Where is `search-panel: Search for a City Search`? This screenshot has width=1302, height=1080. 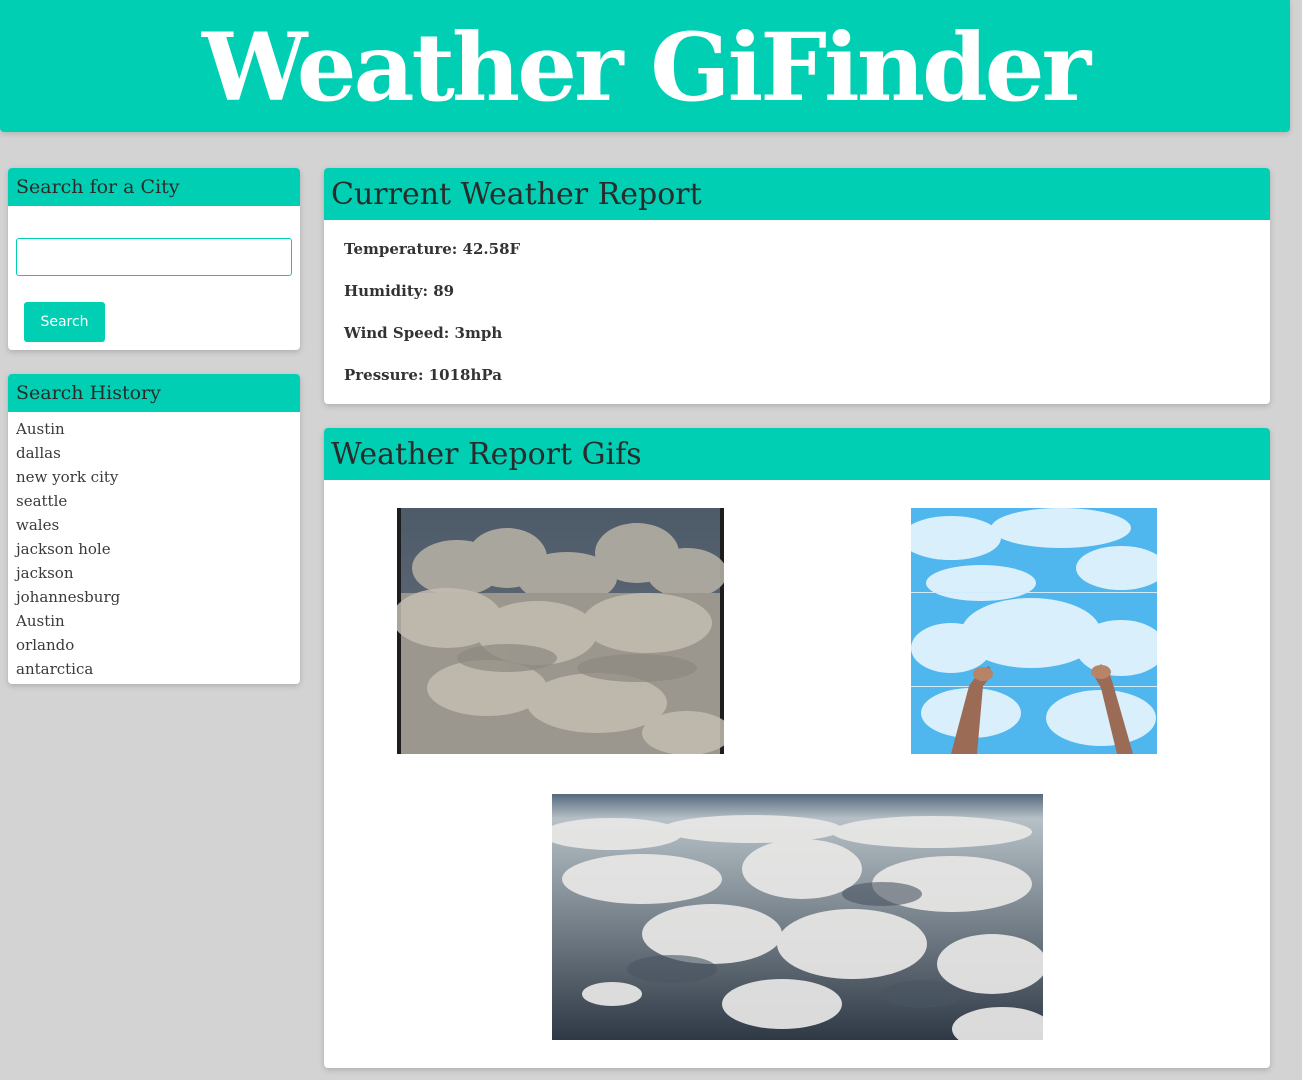
search-panel: Search for a City Search is located at coordinates (154, 259).